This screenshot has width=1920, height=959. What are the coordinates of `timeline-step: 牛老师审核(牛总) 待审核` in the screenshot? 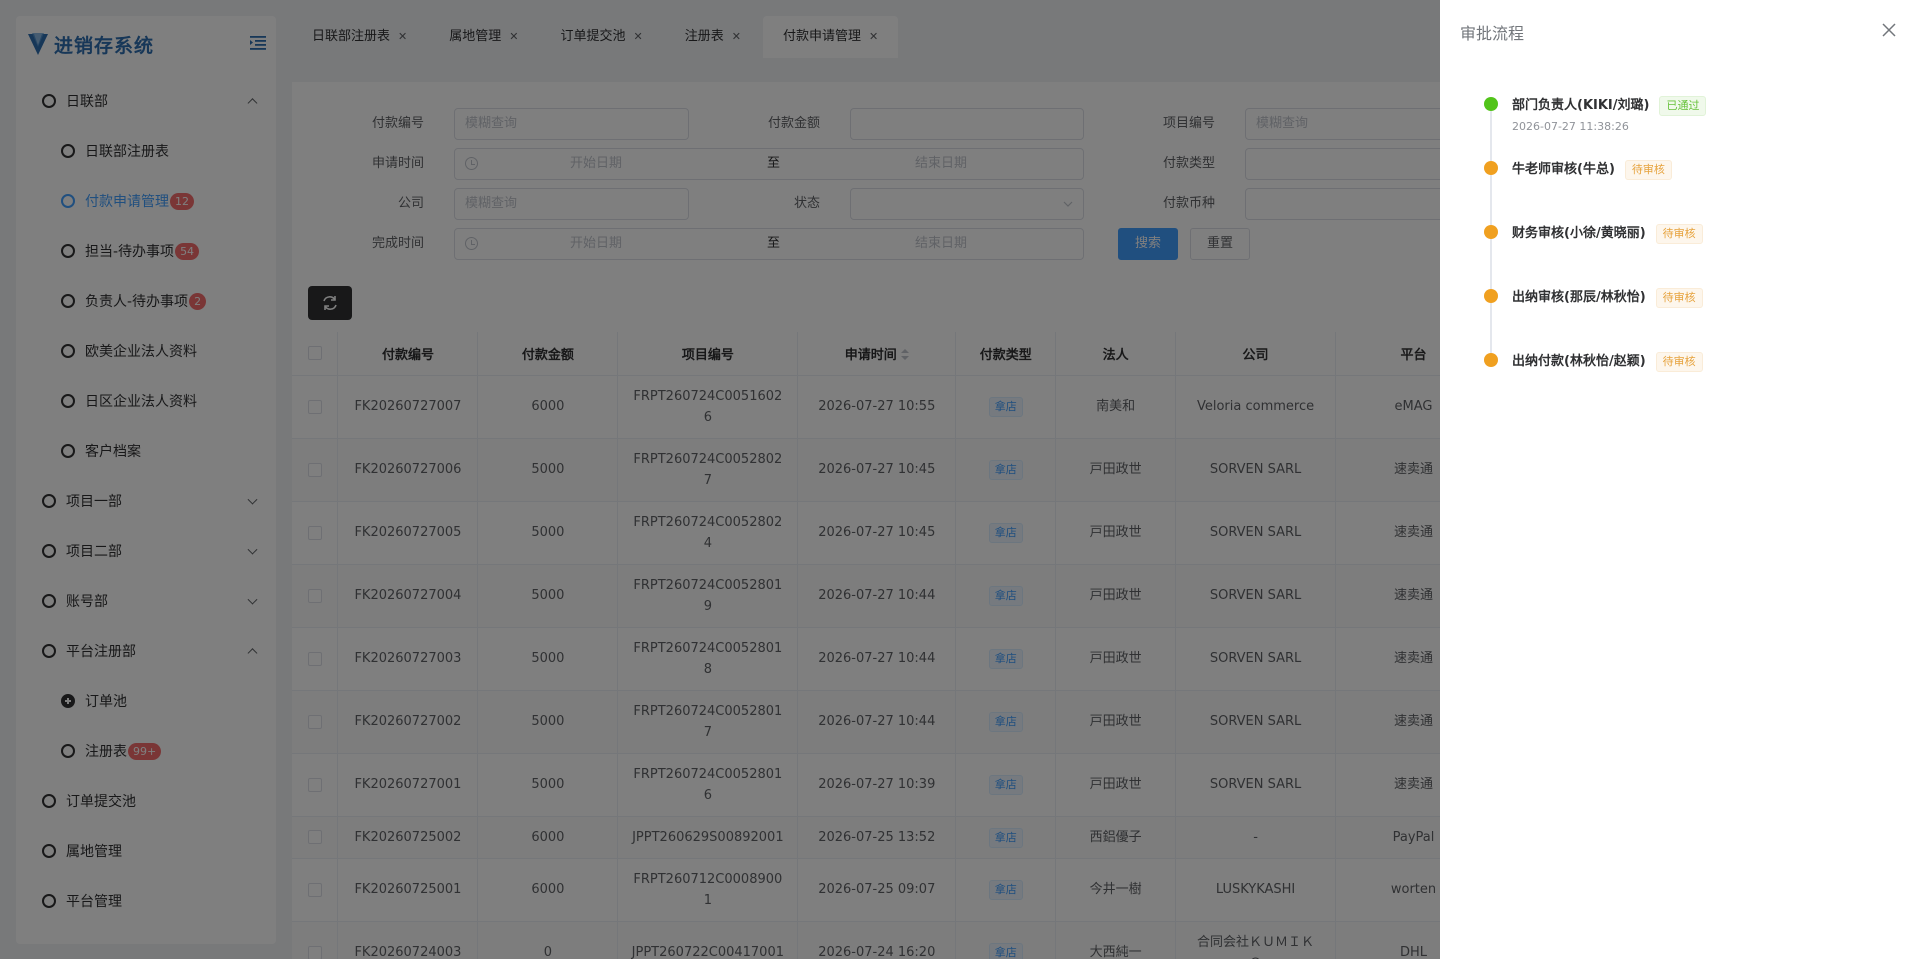 It's located at (1634, 175).